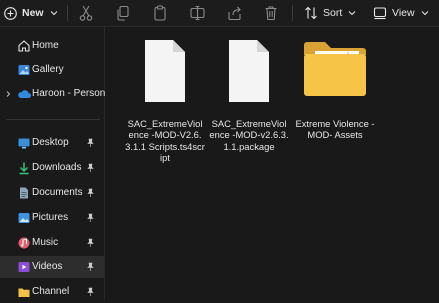 The image size is (439, 303). Describe the element at coordinates (45, 242) in the screenshot. I see `sidebar-item-label: Music` at that location.